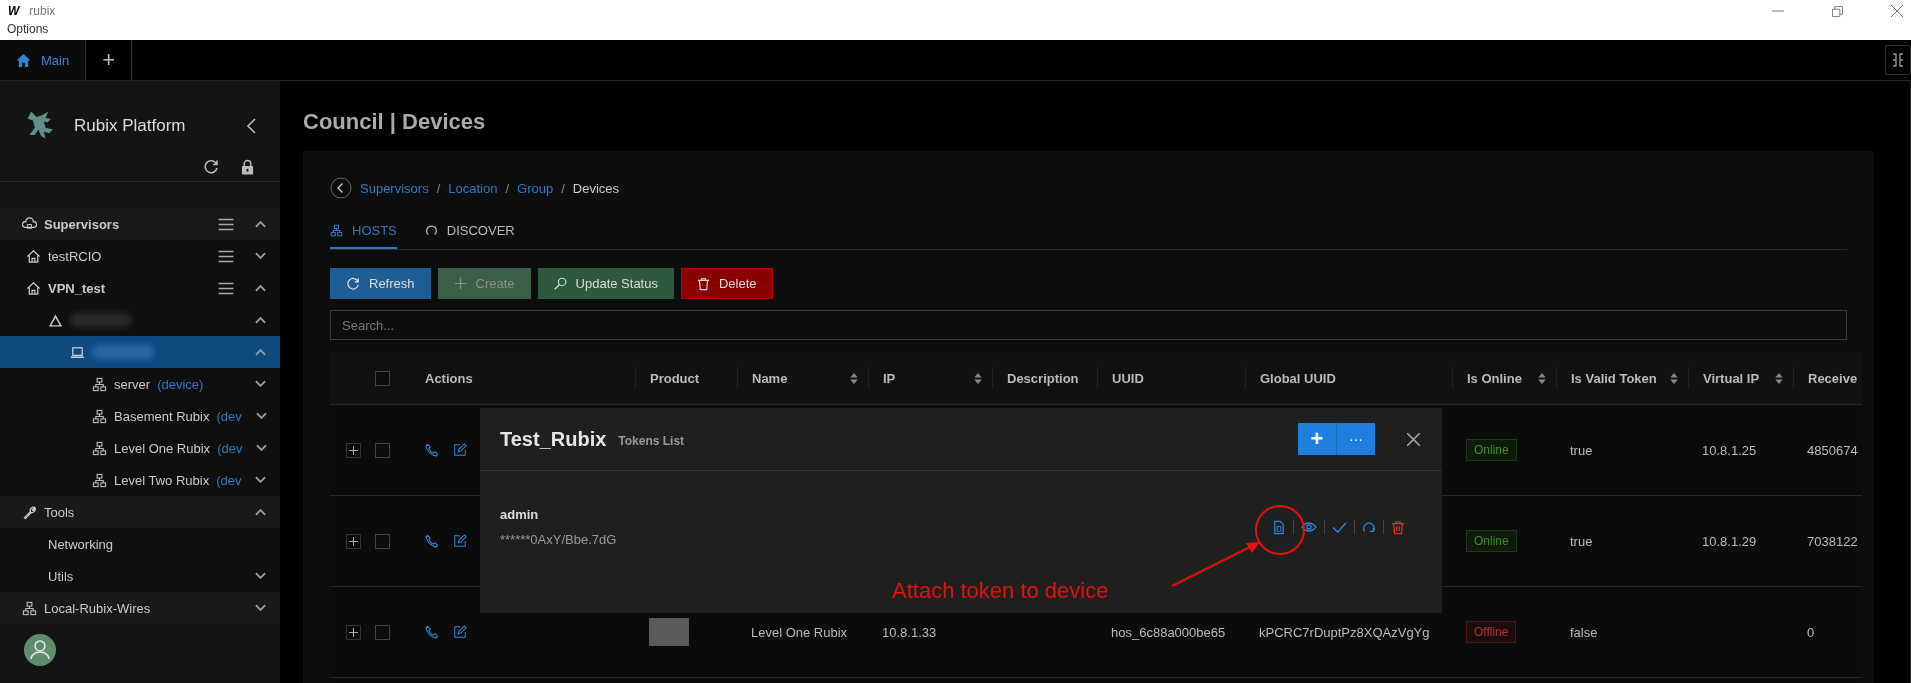 The height and width of the screenshot is (683, 1911). What do you see at coordinates (33, 288) in the screenshot?
I see `house-icon` at bounding box center [33, 288].